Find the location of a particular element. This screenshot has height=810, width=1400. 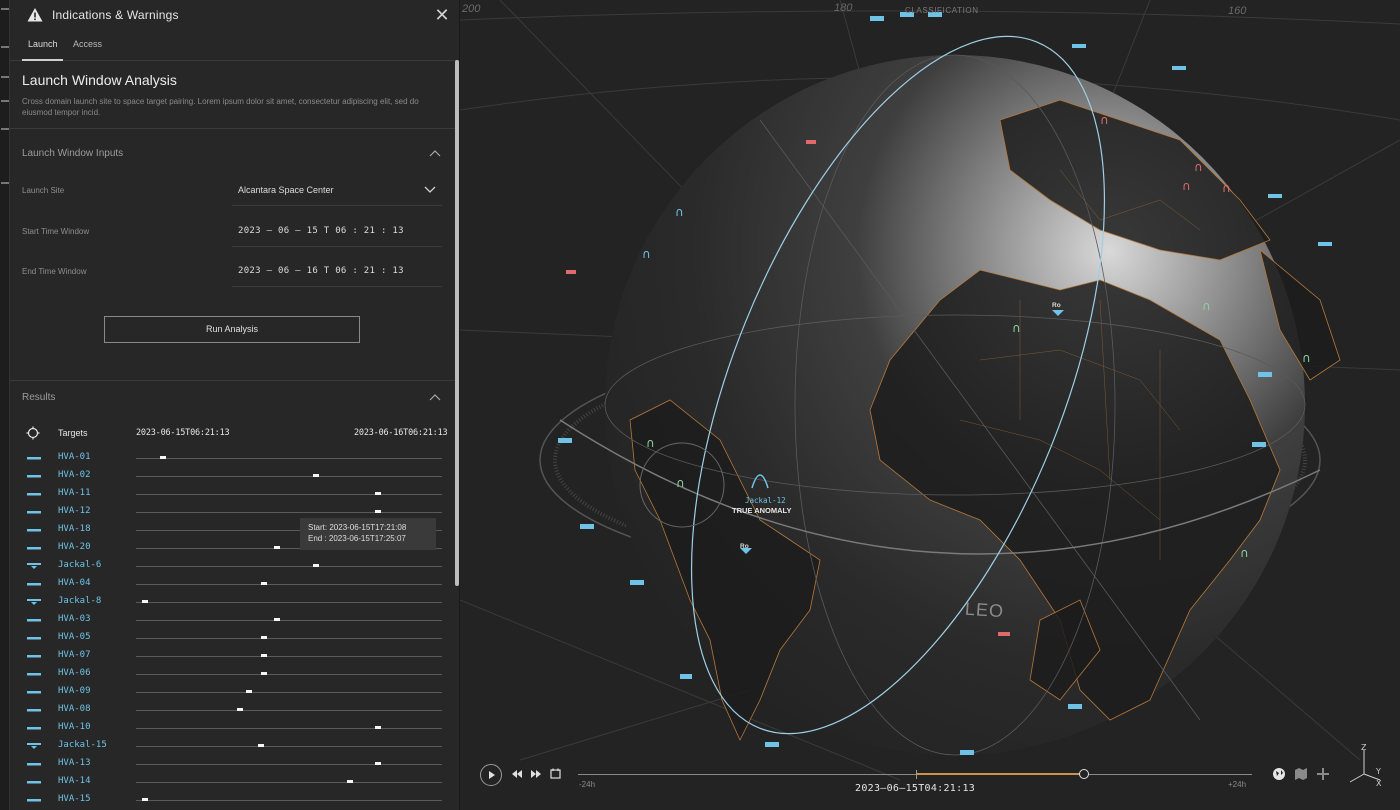

result-row: HVA-06 is located at coordinates (230, 675).